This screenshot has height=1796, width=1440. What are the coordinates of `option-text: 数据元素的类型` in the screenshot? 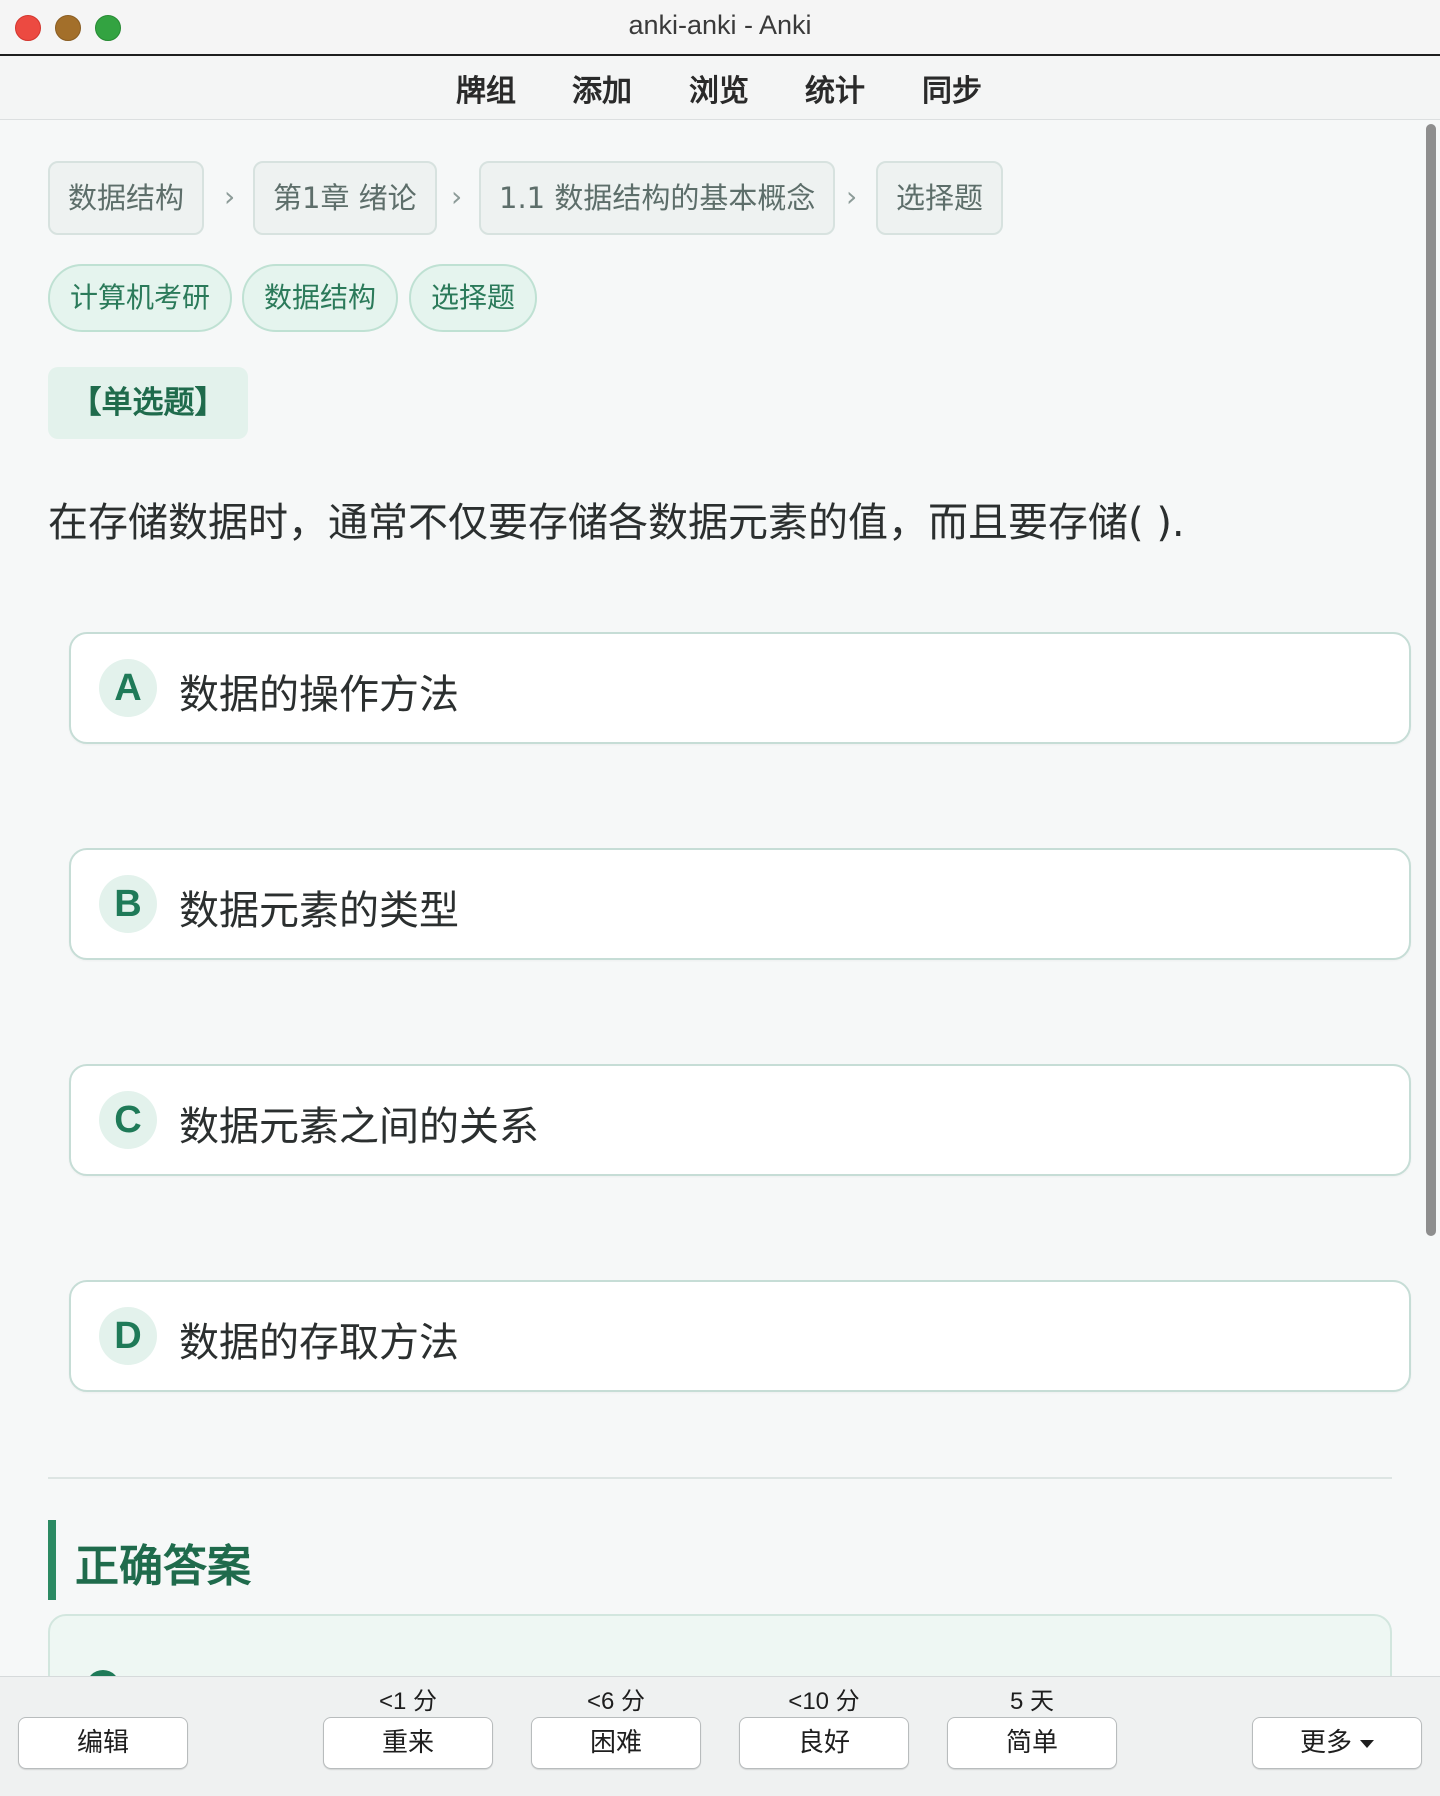 It's located at (319, 911).